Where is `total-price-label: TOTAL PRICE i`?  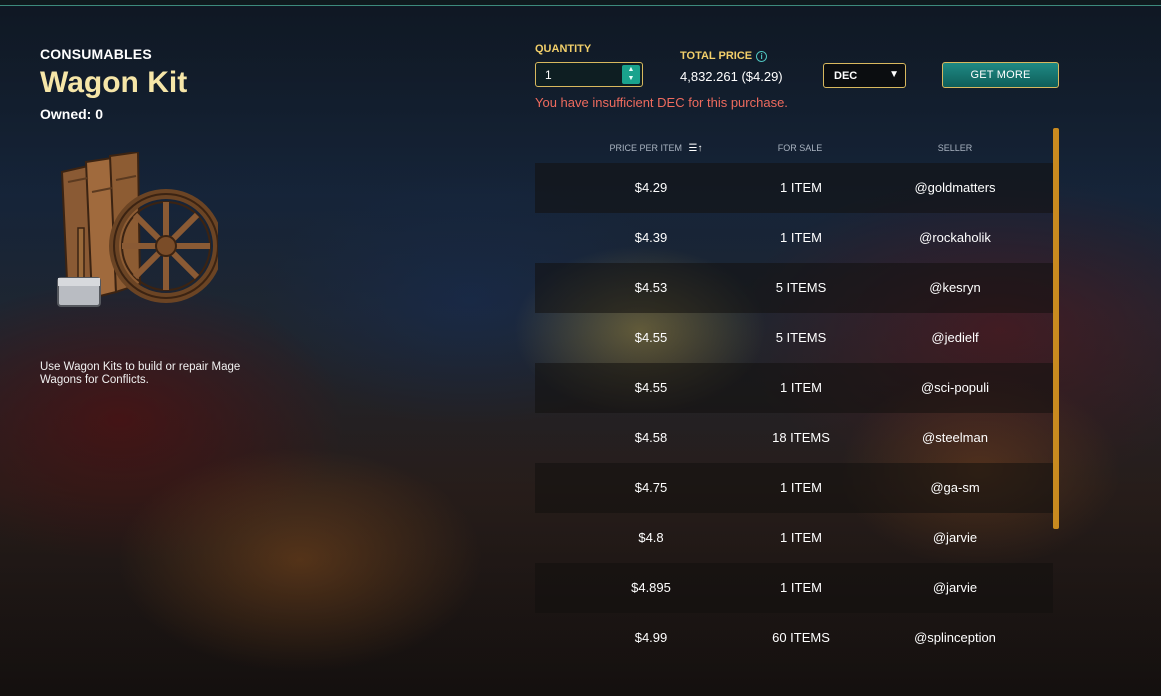 total-price-label: TOTAL PRICE i is located at coordinates (724, 56).